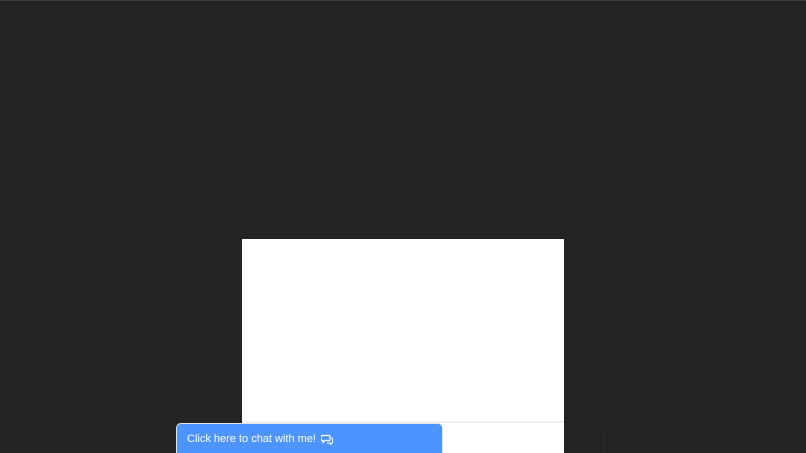 The image size is (806, 453). Describe the element at coordinates (403, 0) in the screenshot. I see `window-top-edge` at that location.